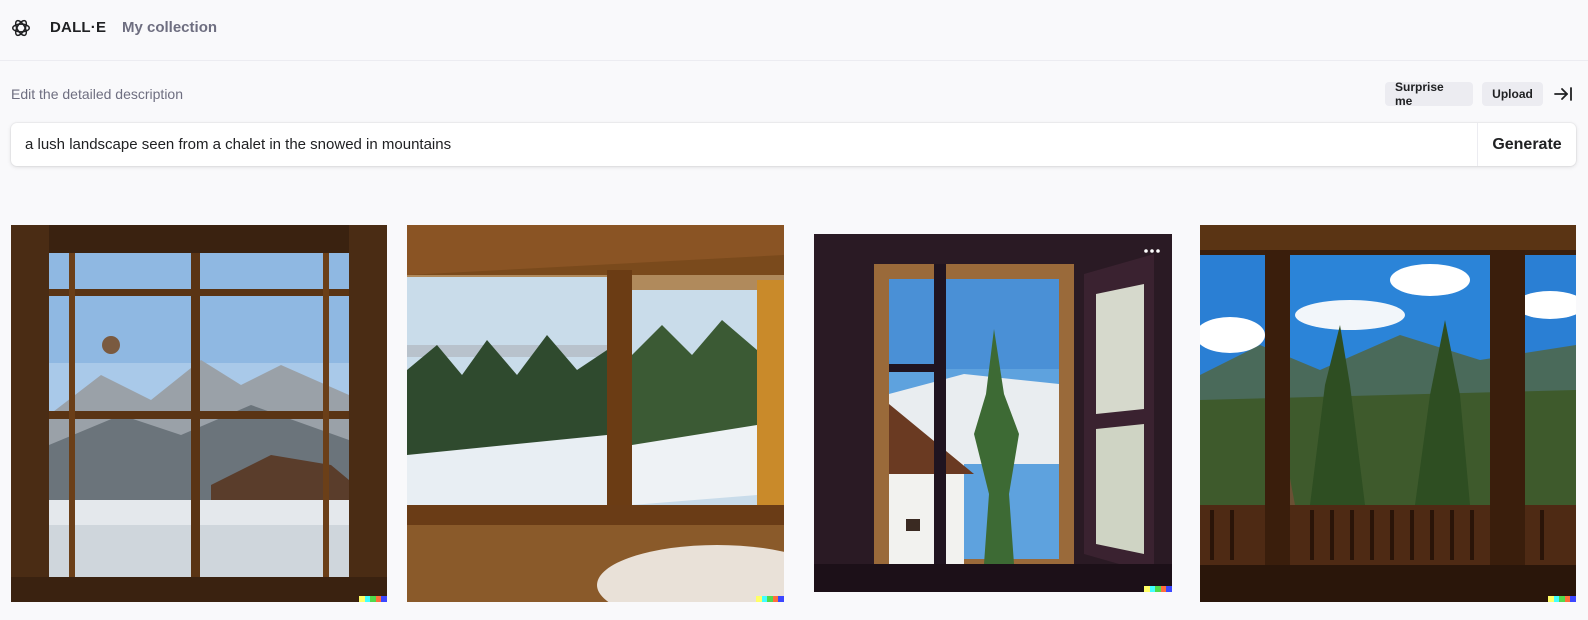 The width and height of the screenshot is (1588, 620). What do you see at coordinates (1526, 144) in the screenshot?
I see `generate-button: Generate` at bounding box center [1526, 144].